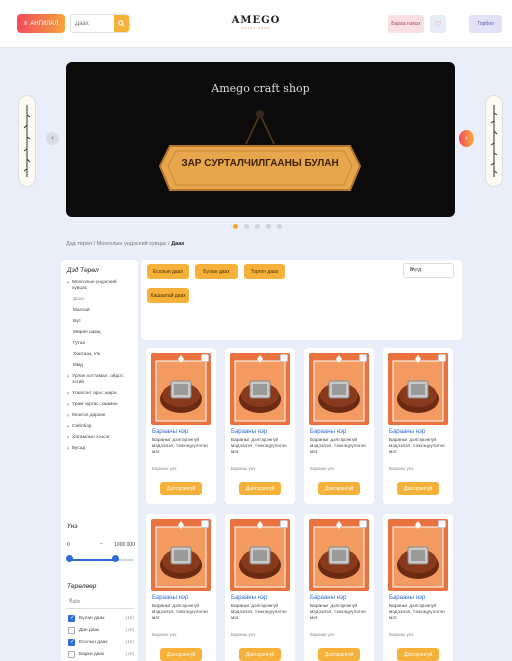 Image resolution: width=512 pixels, height=661 pixels. I want to click on product-price: Бараны үнэ, so click(164, 634).